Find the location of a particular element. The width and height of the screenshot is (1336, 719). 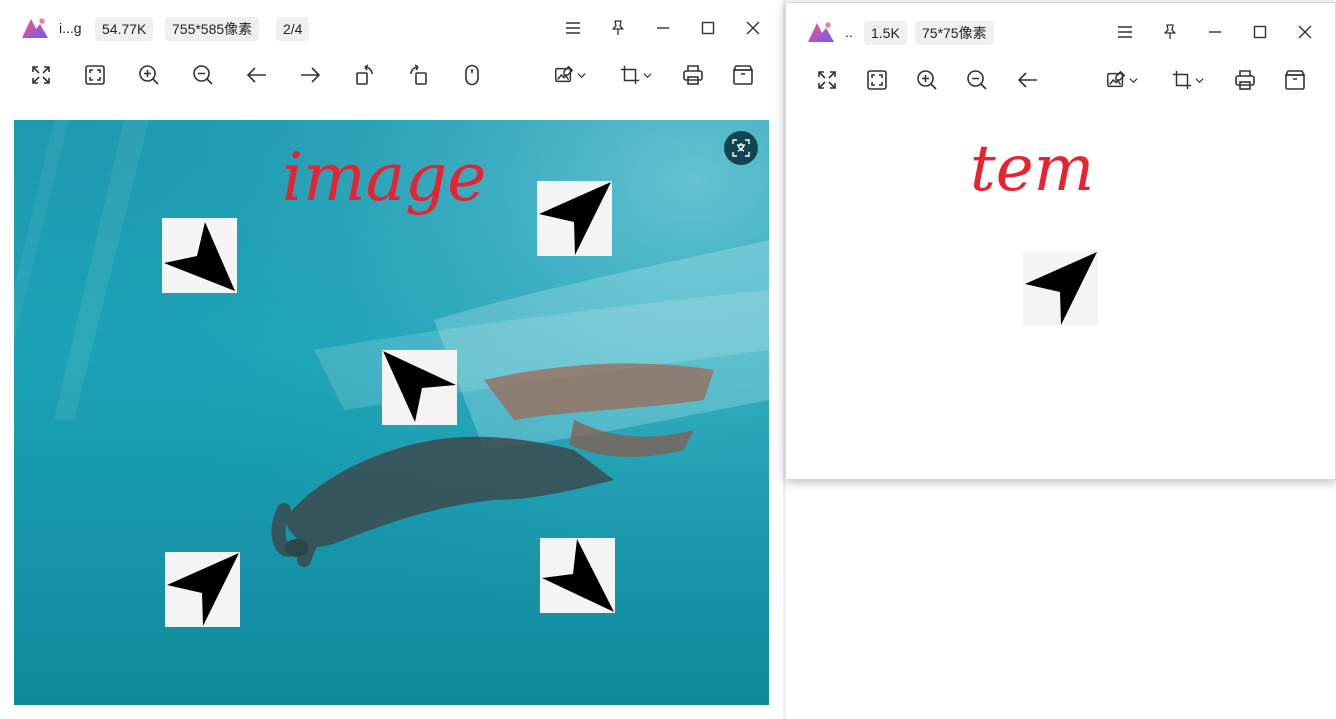

image-annotation: image is located at coordinates (384, 177).